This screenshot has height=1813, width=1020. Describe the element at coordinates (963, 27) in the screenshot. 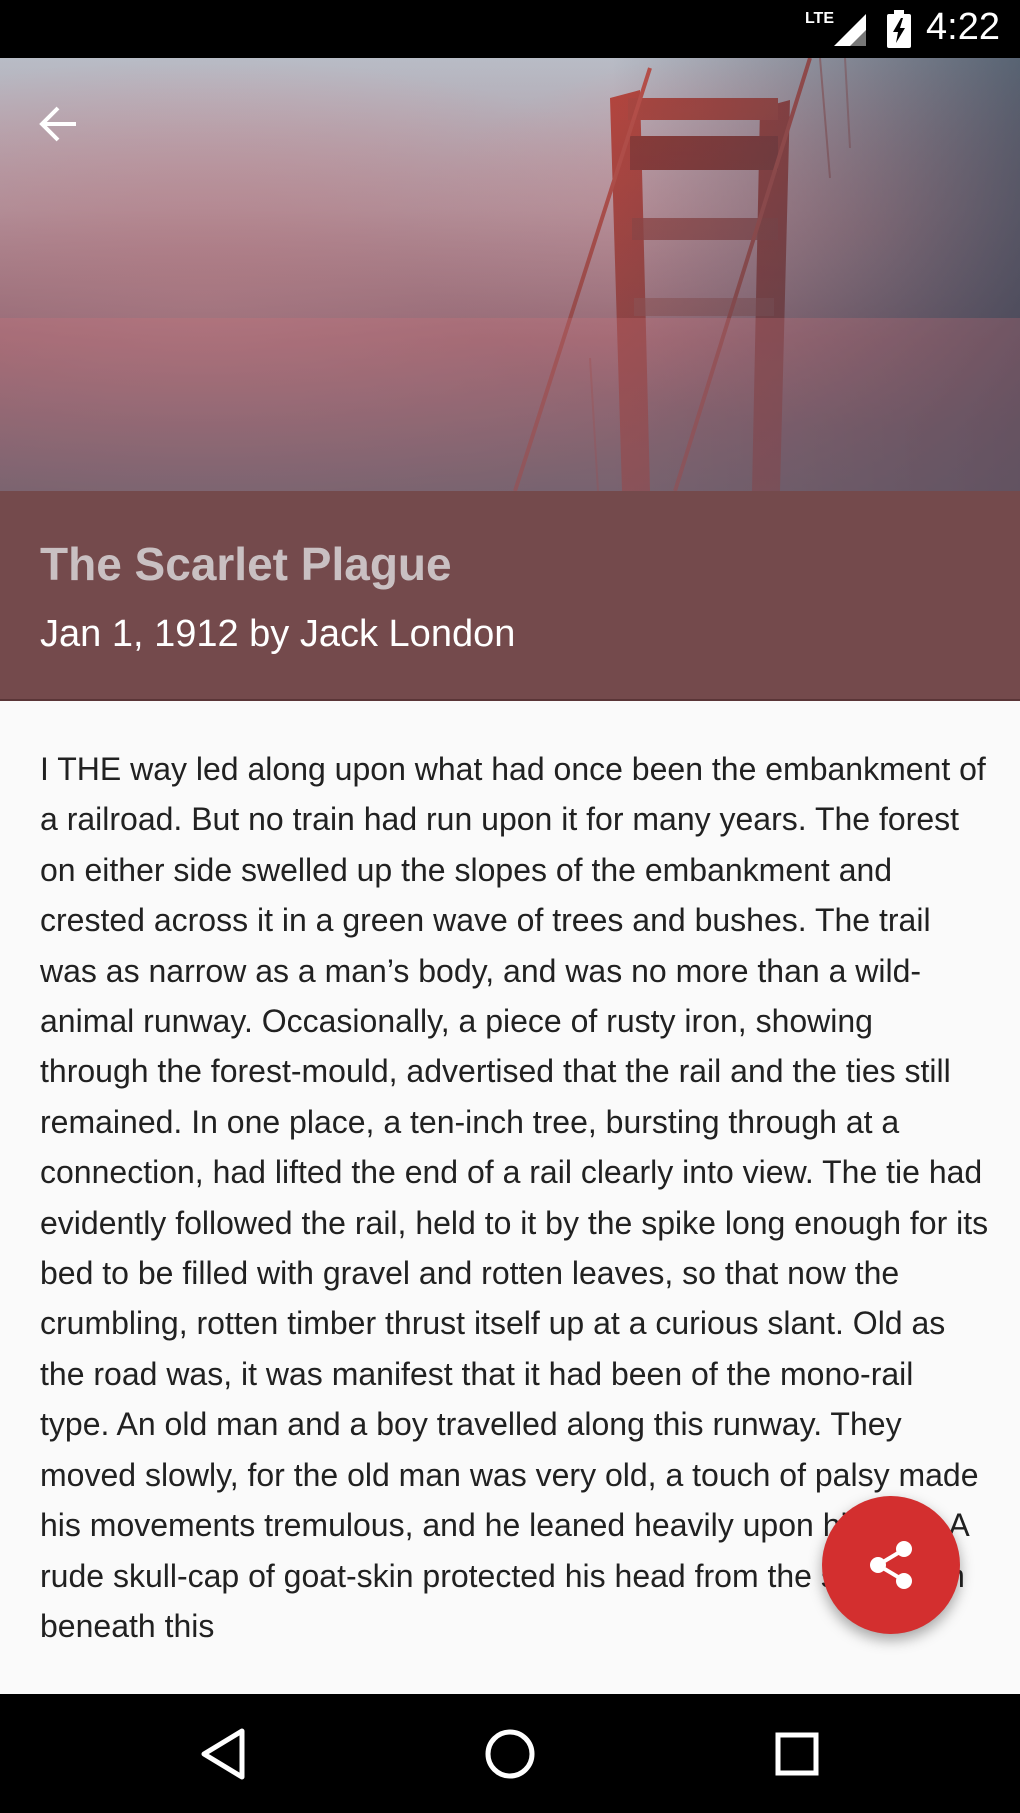

I see `status-time: 4:22` at that location.